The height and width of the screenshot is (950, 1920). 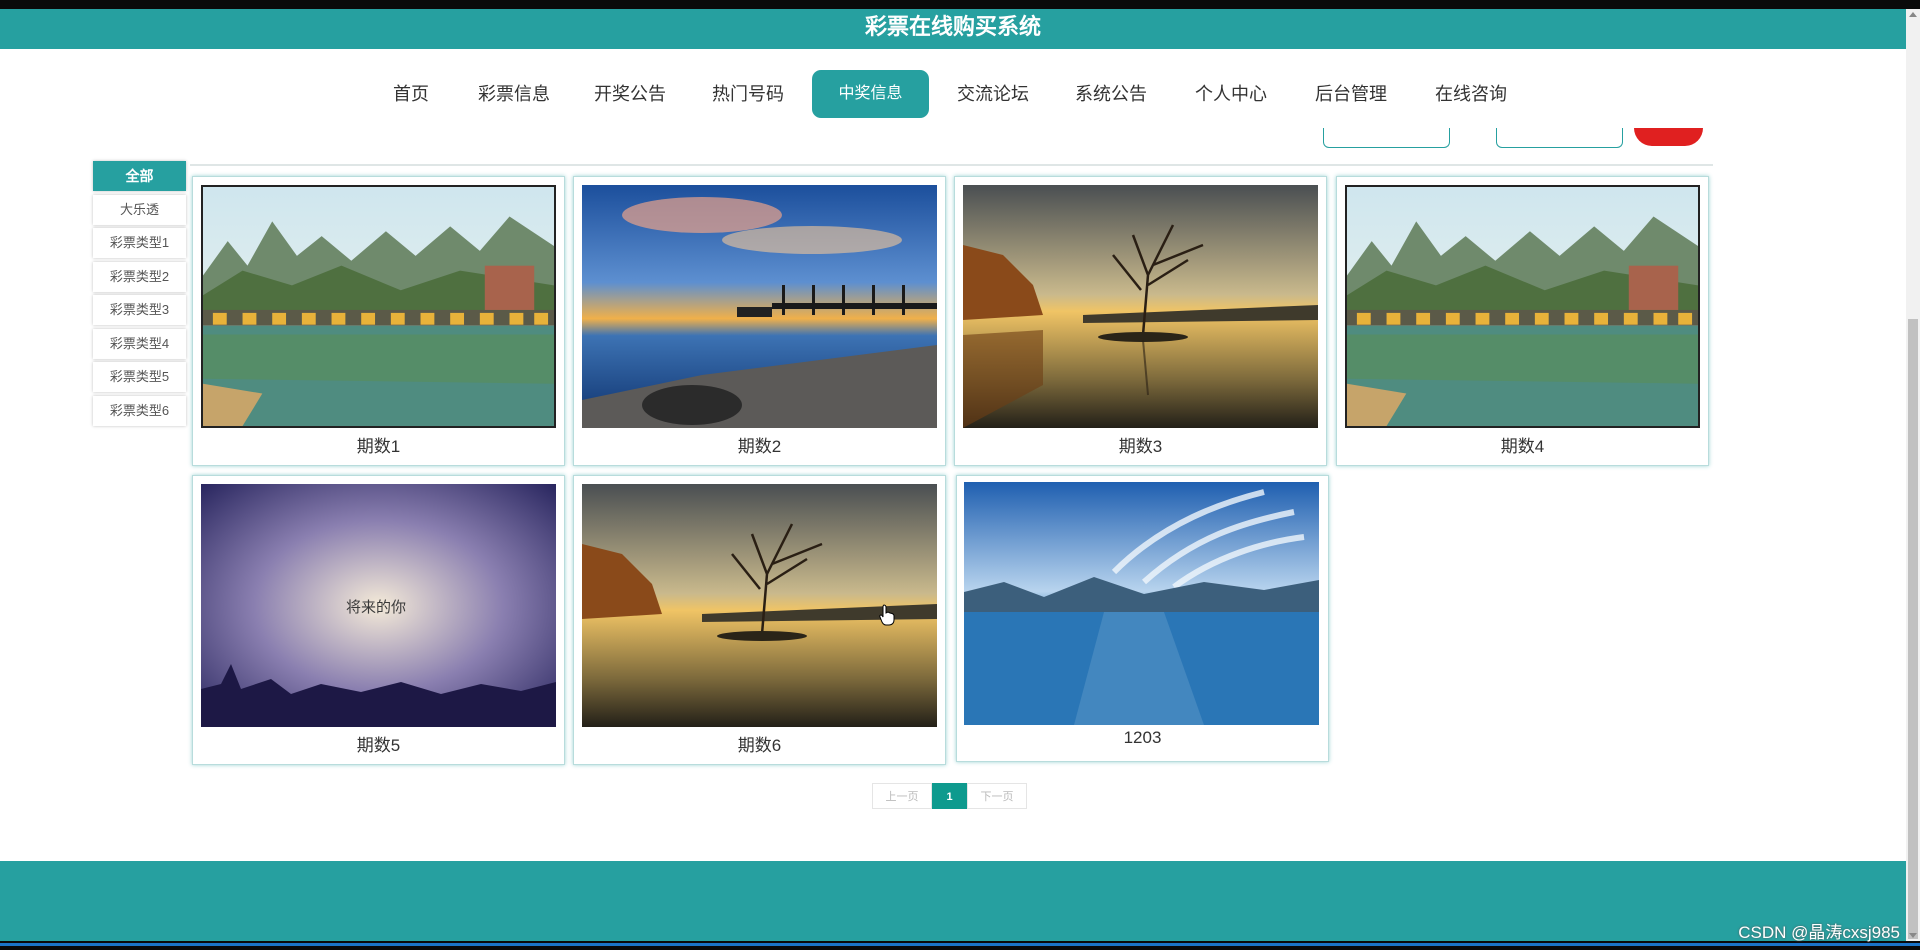 What do you see at coordinates (748, 94) in the screenshot?
I see `nav-hot-numbers: 热门号码` at bounding box center [748, 94].